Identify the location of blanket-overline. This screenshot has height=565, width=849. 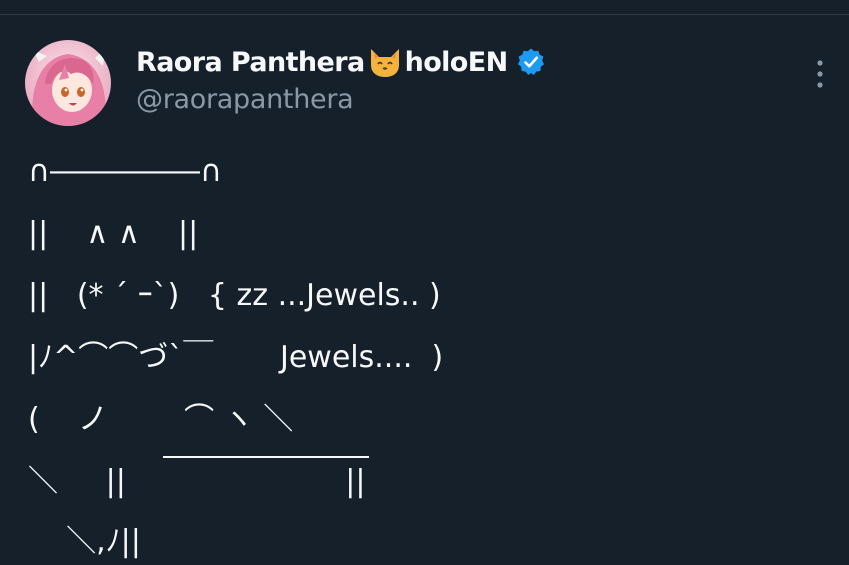
(266, 457).